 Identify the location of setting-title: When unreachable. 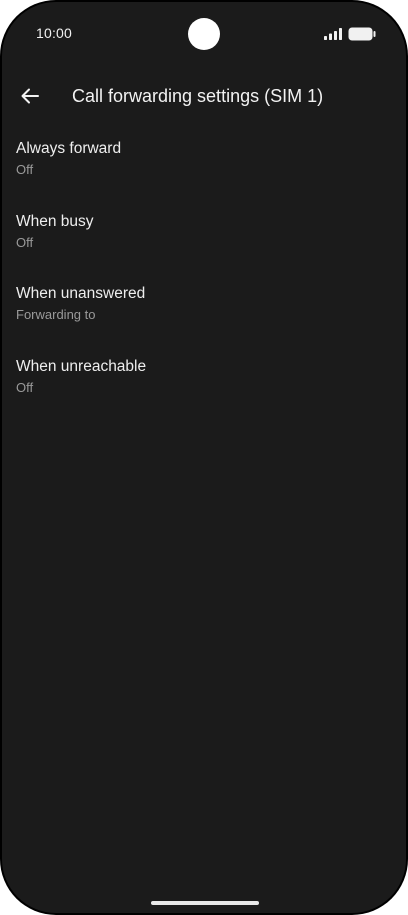
(81, 366).